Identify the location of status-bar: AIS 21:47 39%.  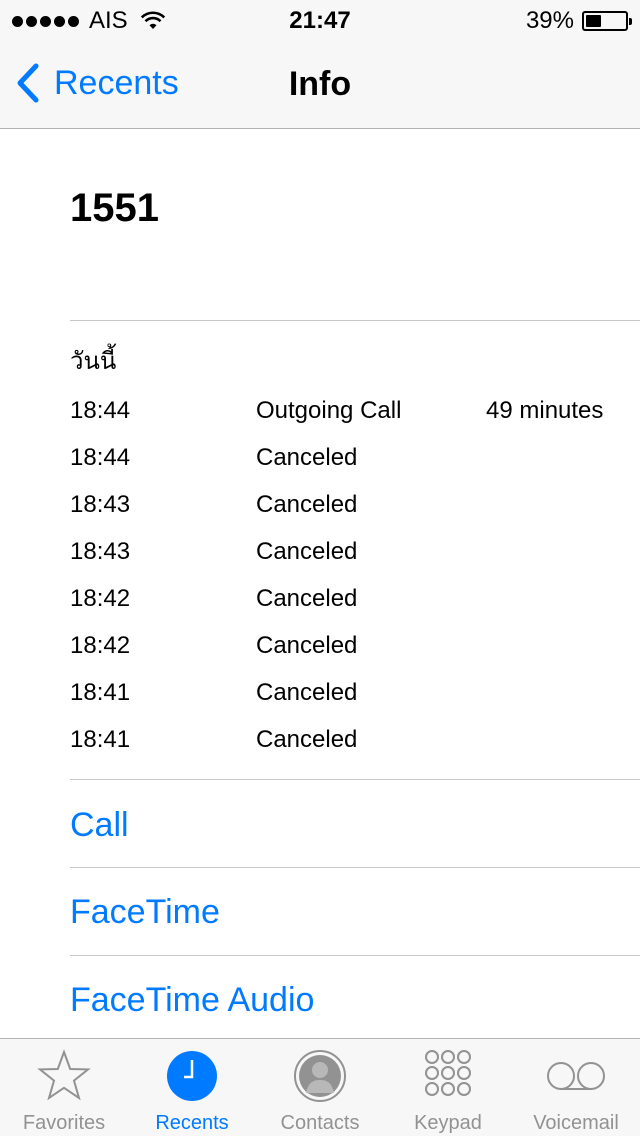
(320, 20).